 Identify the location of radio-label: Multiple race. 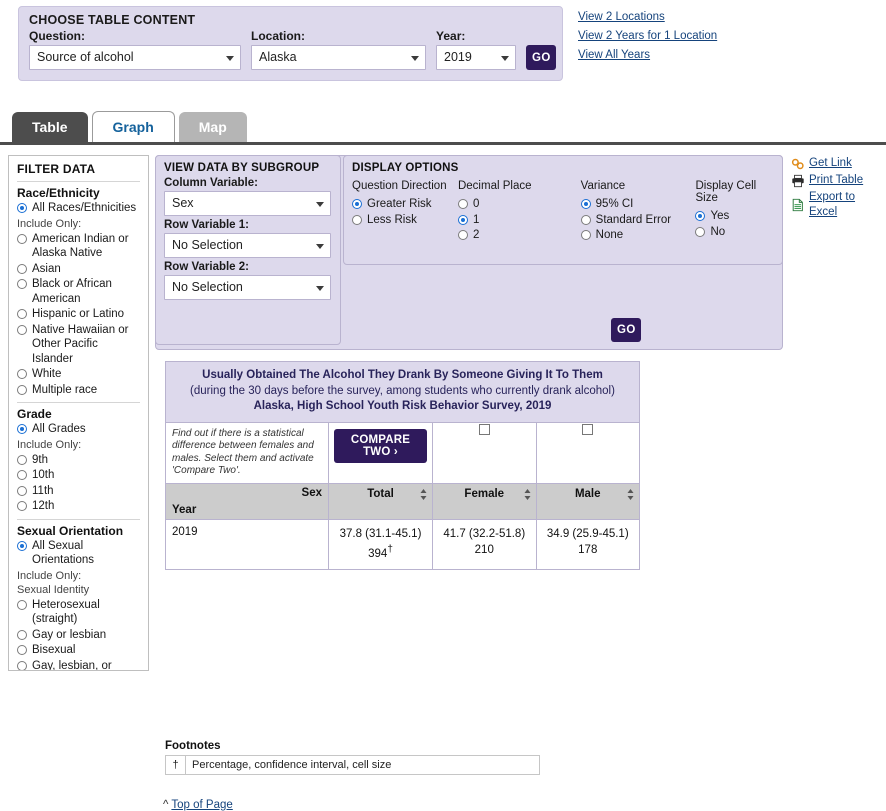
(64, 390).